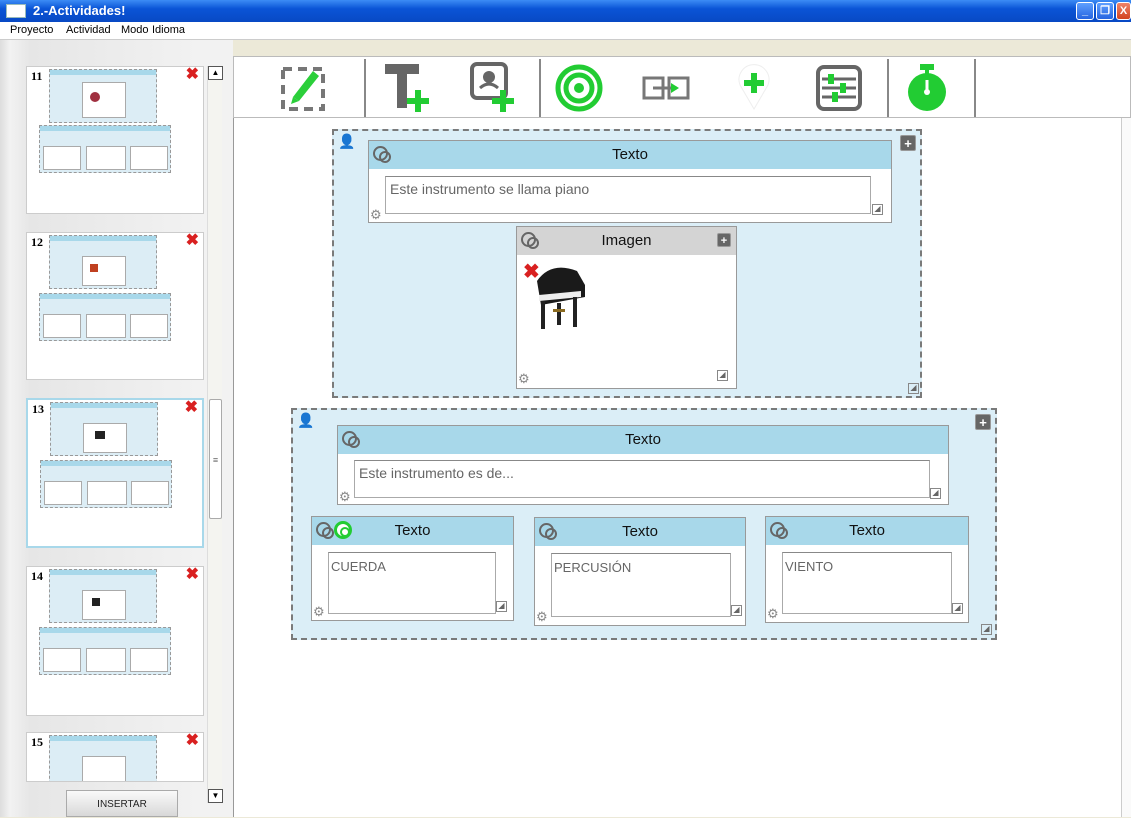  I want to click on image-card: Imagen + ✖ ⚙ ◢, so click(626, 307).